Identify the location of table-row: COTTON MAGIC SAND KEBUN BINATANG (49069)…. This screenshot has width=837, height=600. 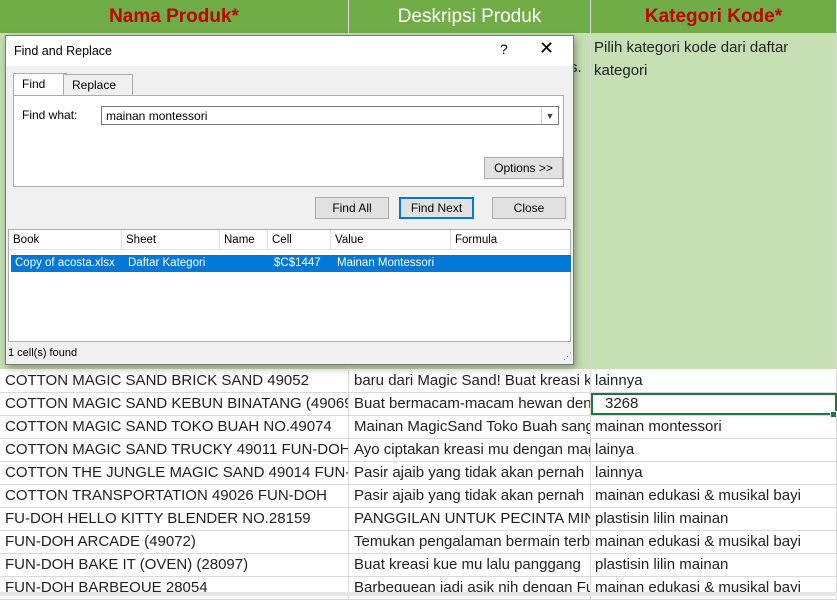
(418, 405).